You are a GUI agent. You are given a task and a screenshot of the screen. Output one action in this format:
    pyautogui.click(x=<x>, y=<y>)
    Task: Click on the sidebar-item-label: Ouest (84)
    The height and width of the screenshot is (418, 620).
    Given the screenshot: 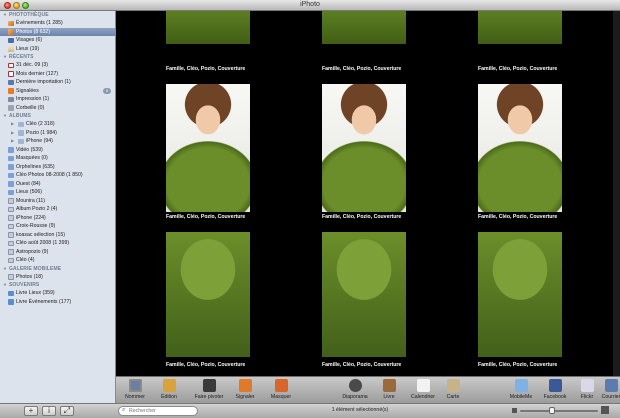 What is the action you would take?
    pyautogui.click(x=28, y=183)
    